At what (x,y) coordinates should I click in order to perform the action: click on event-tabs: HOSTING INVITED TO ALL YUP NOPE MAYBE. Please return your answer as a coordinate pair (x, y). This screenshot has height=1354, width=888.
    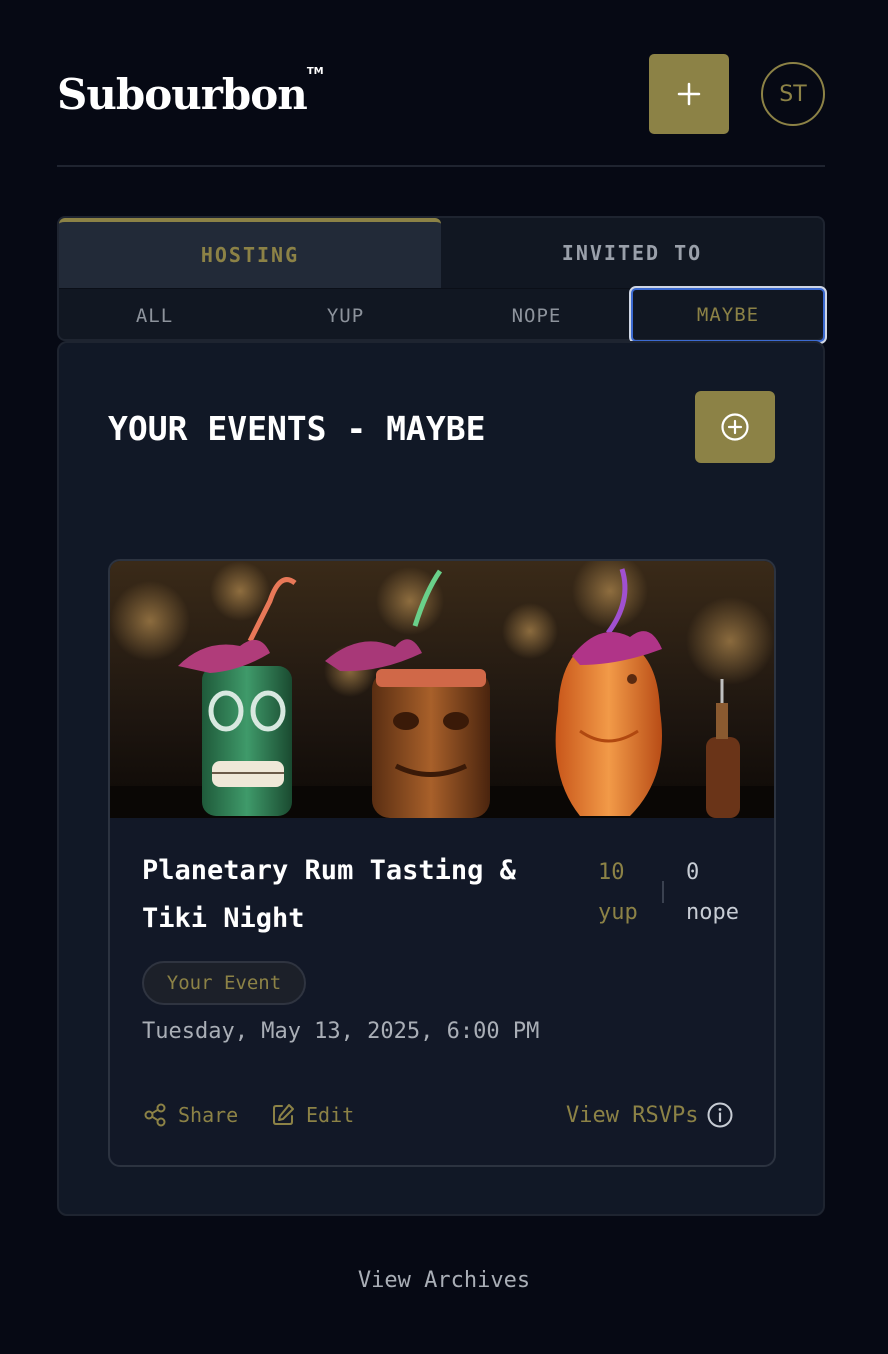
    Looking at the image, I should click on (442, 280).